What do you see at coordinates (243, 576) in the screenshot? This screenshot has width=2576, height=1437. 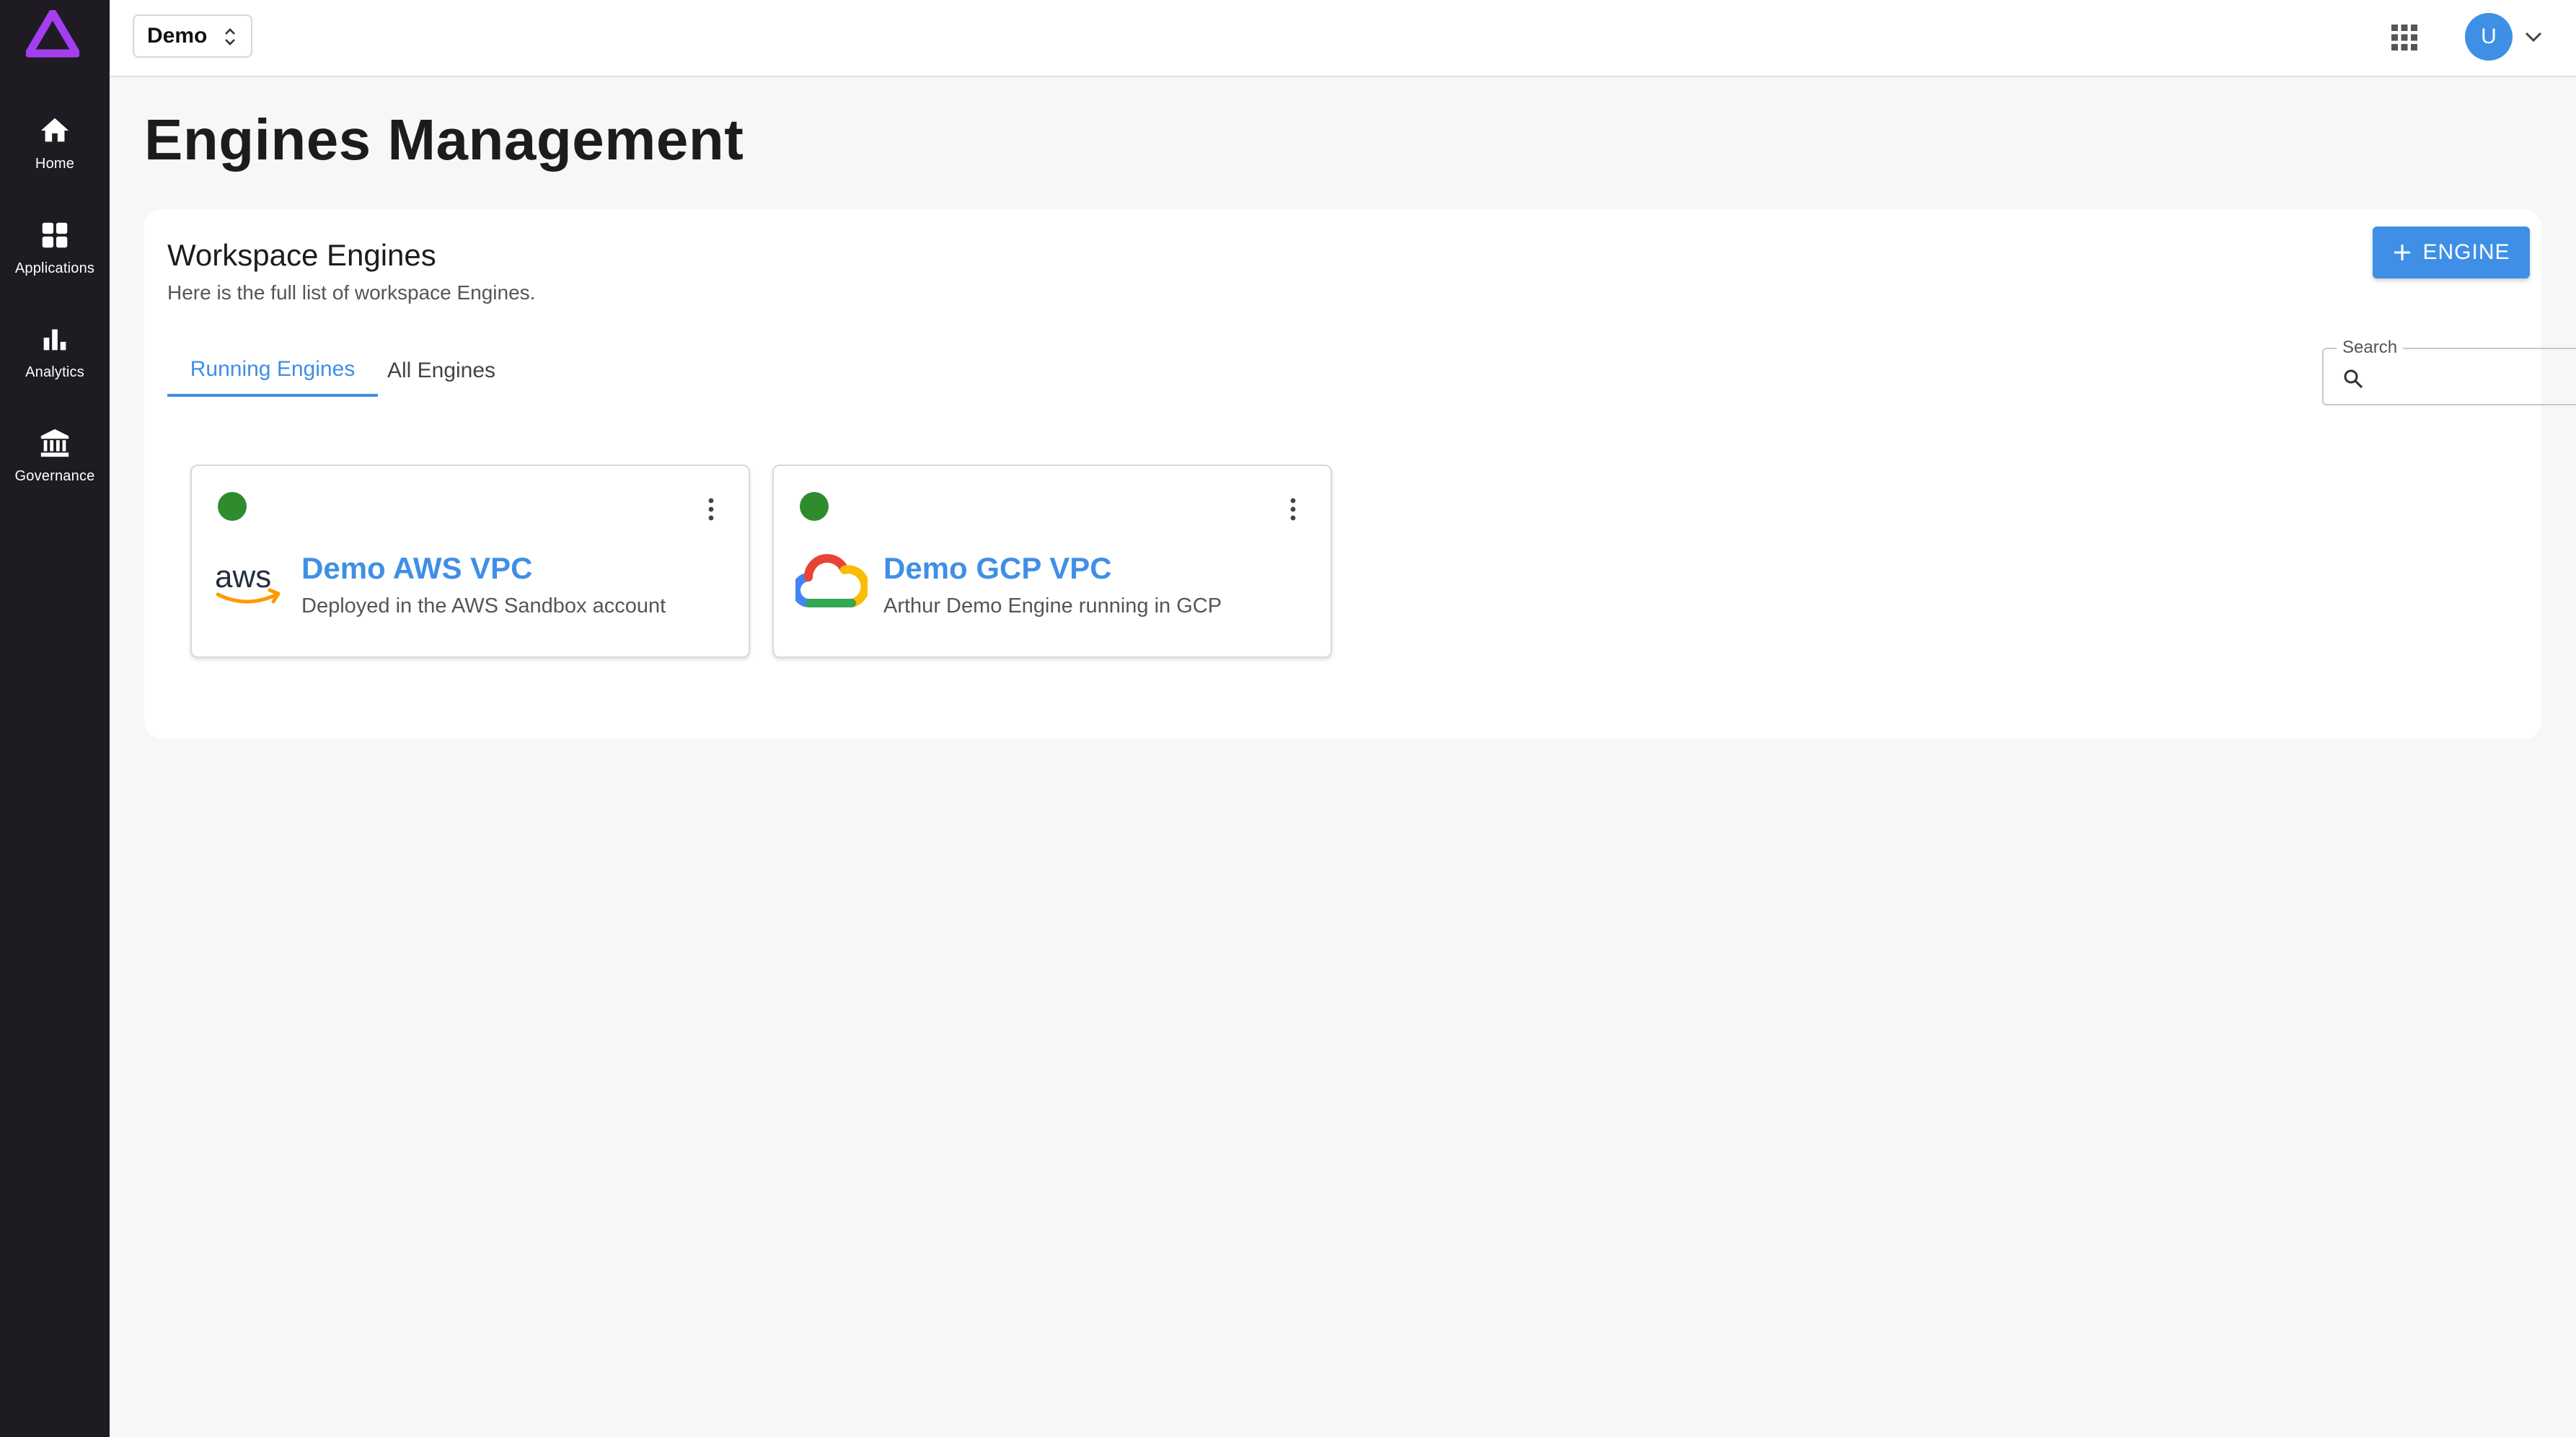 I see `svg-text: aws` at bounding box center [243, 576].